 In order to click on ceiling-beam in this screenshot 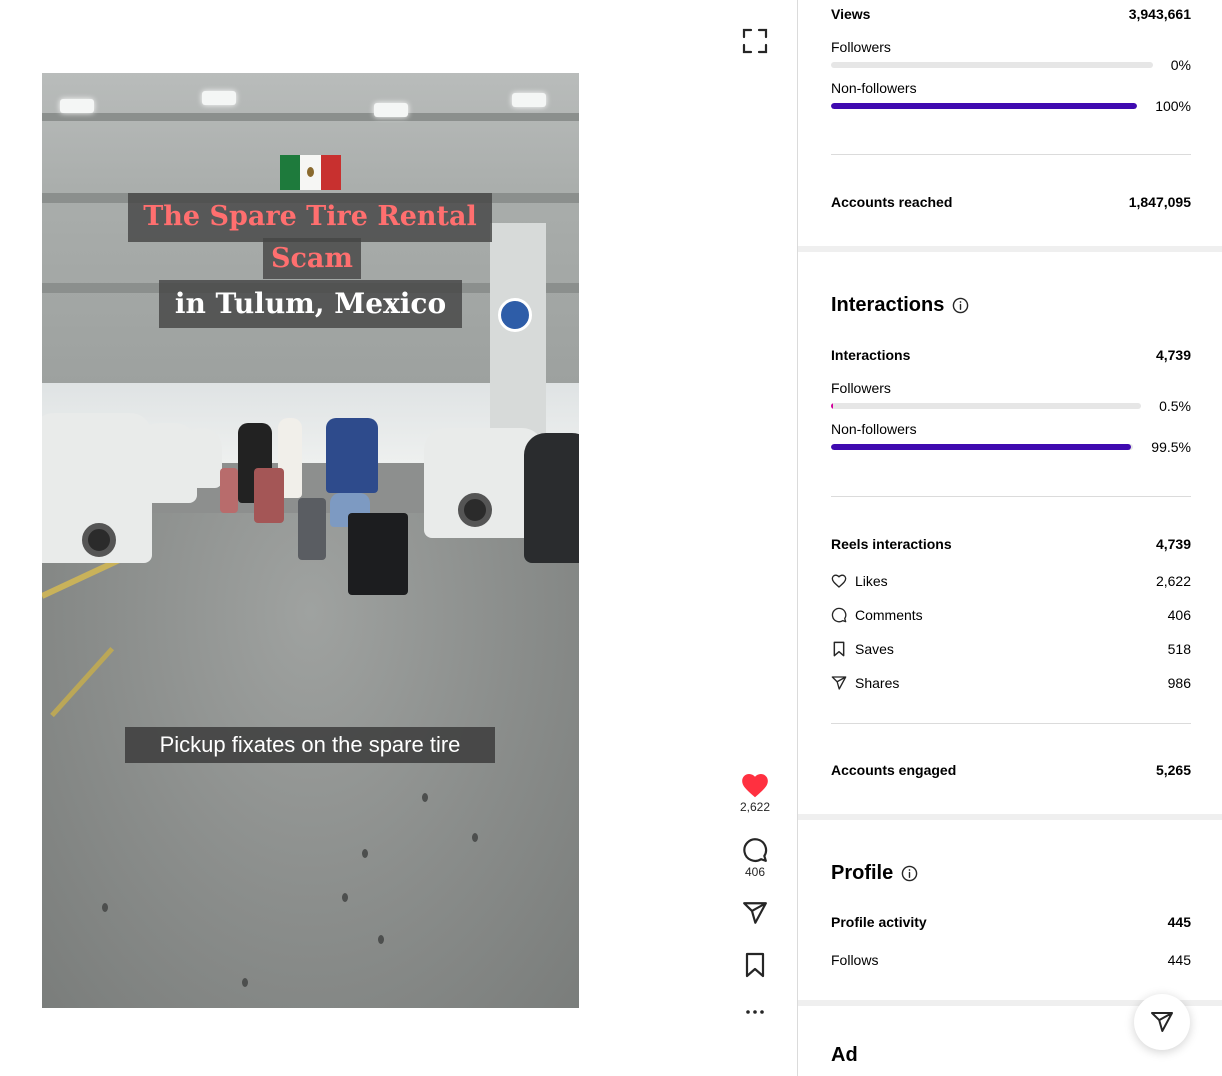, I will do `click(310, 117)`.